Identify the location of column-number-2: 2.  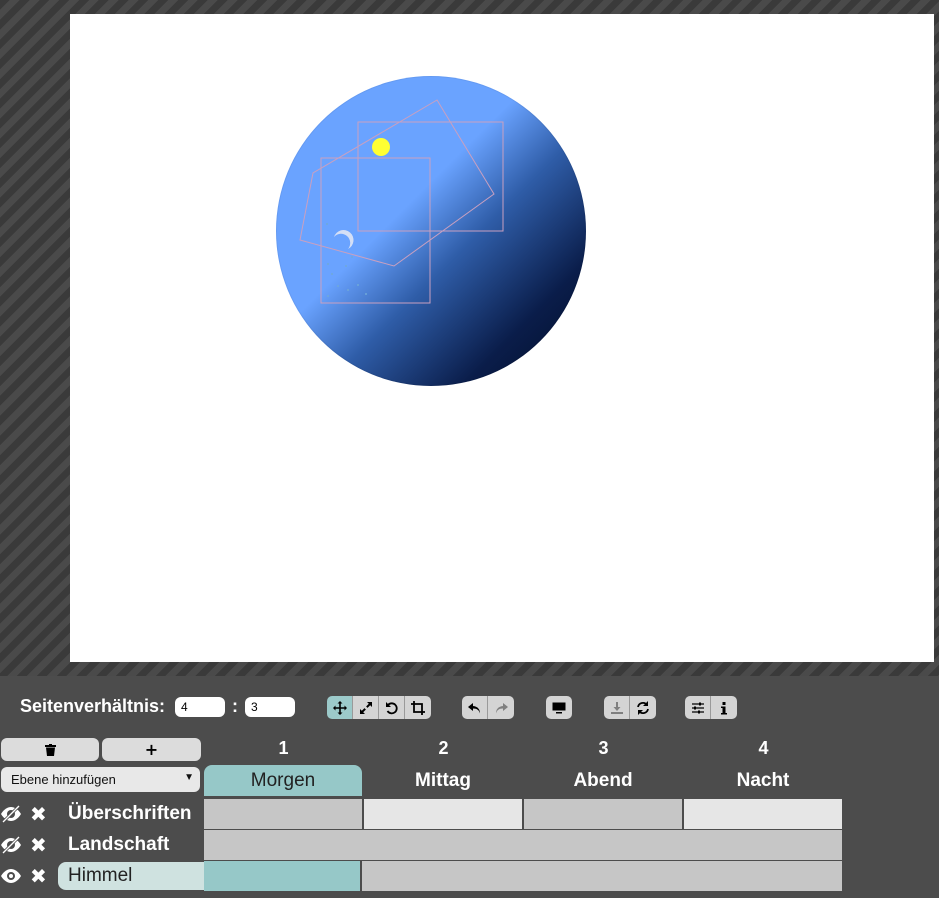
(443, 748).